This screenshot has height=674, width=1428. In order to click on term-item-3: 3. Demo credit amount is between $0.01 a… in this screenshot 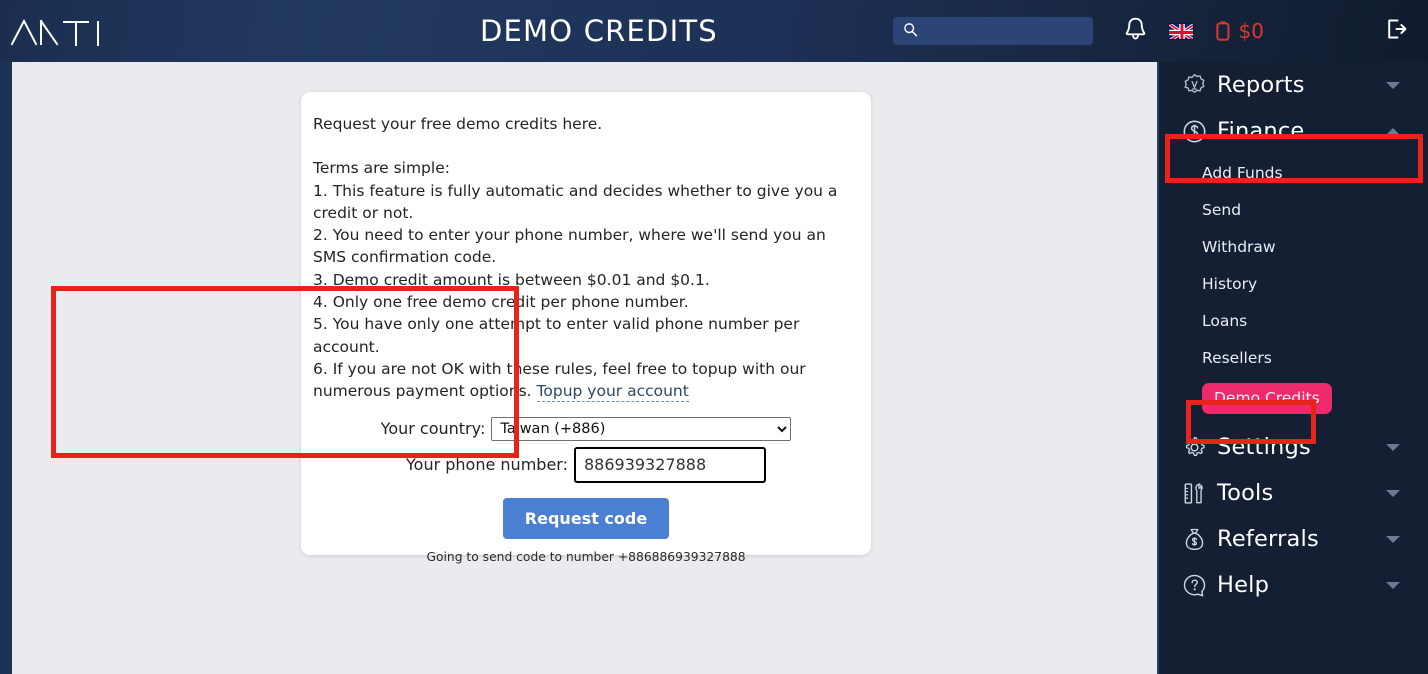, I will do `click(511, 279)`.